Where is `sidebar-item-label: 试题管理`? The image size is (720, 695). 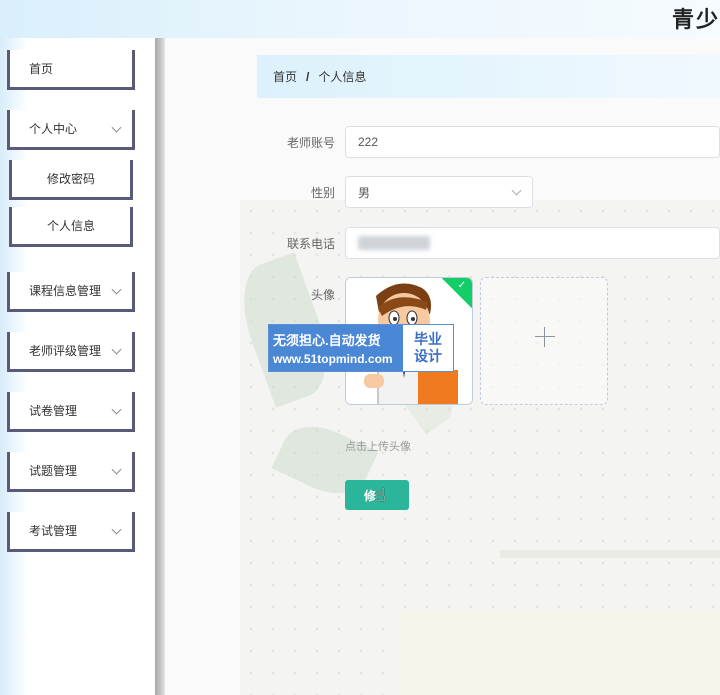 sidebar-item-label: 试题管理 is located at coordinates (53, 471).